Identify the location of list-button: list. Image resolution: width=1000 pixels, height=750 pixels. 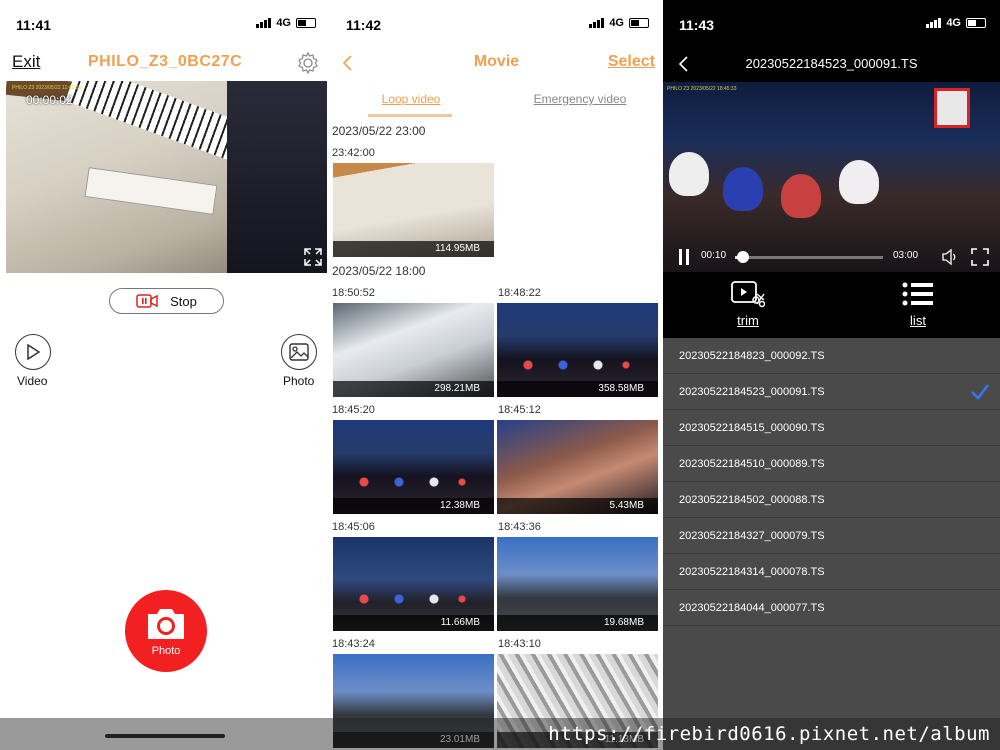
(918, 304).